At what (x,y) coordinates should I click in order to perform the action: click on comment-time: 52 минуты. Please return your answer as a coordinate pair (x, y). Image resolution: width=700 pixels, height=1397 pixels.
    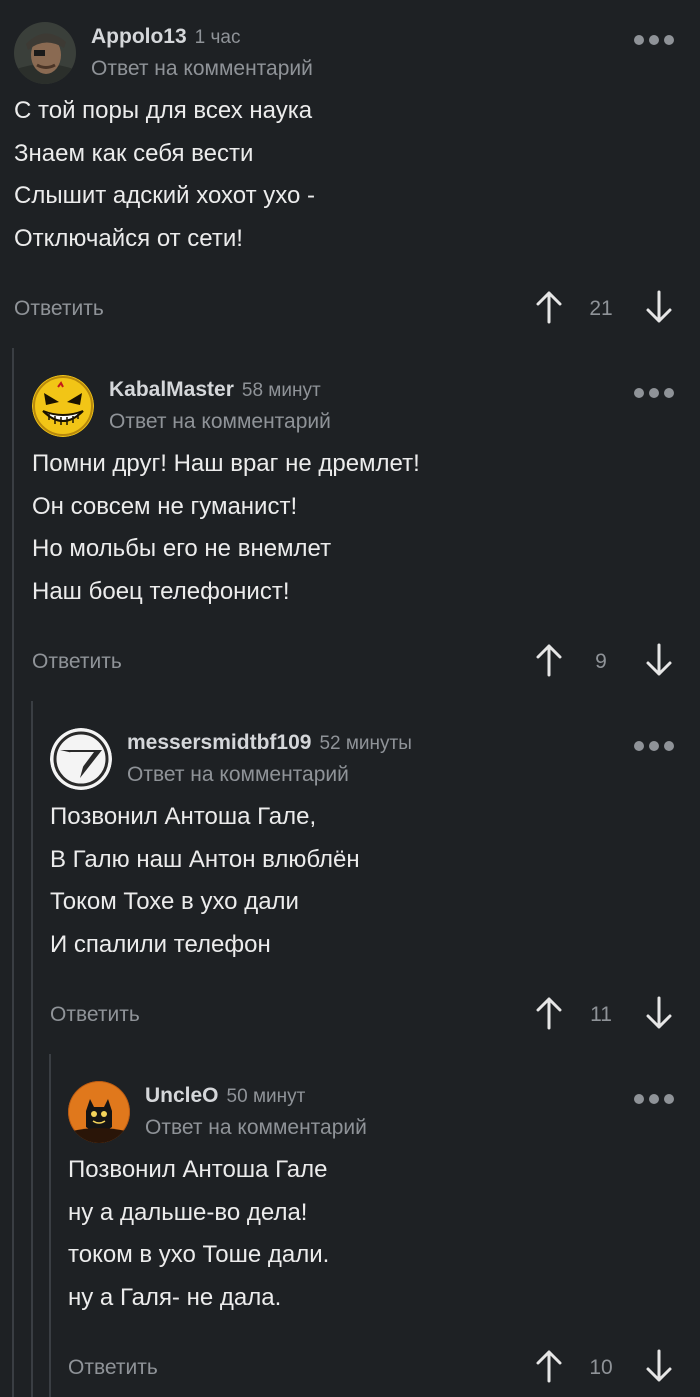
    Looking at the image, I should click on (365, 743).